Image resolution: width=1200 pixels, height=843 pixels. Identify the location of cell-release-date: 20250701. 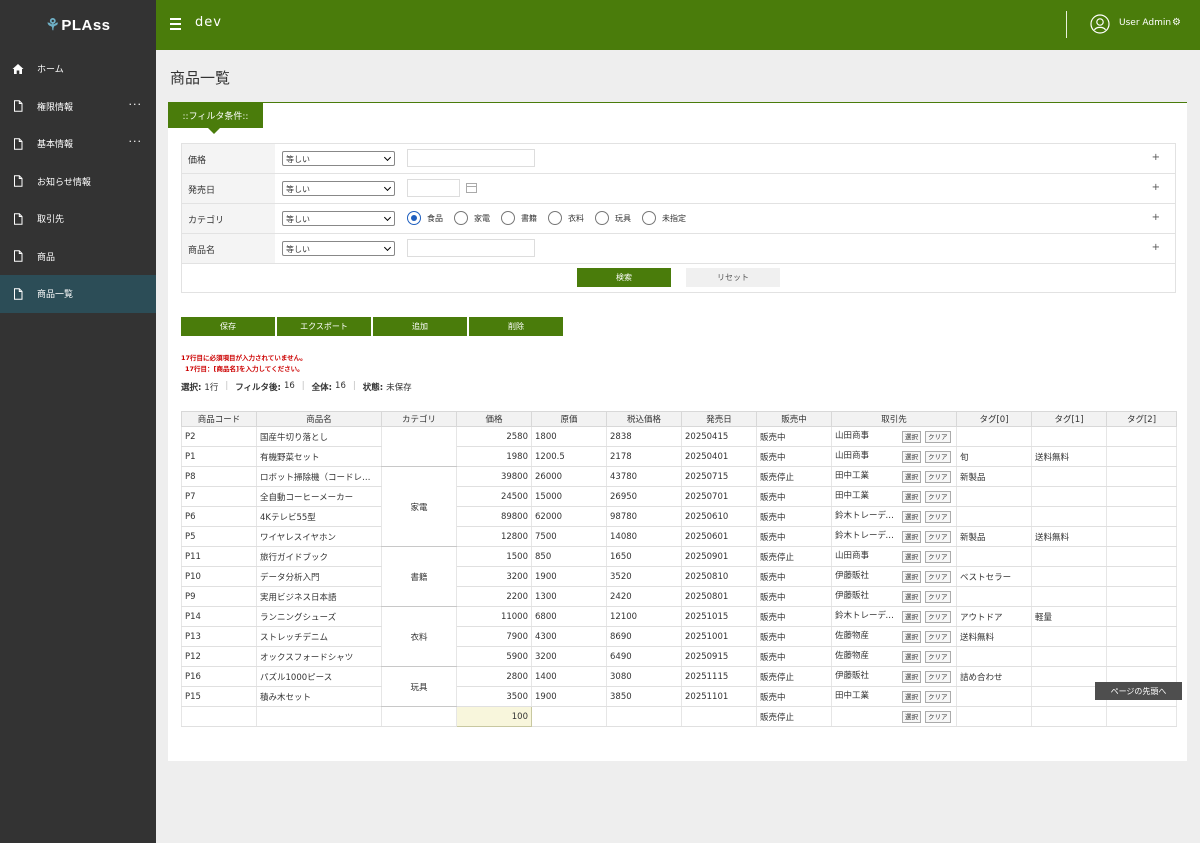
(719, 496).